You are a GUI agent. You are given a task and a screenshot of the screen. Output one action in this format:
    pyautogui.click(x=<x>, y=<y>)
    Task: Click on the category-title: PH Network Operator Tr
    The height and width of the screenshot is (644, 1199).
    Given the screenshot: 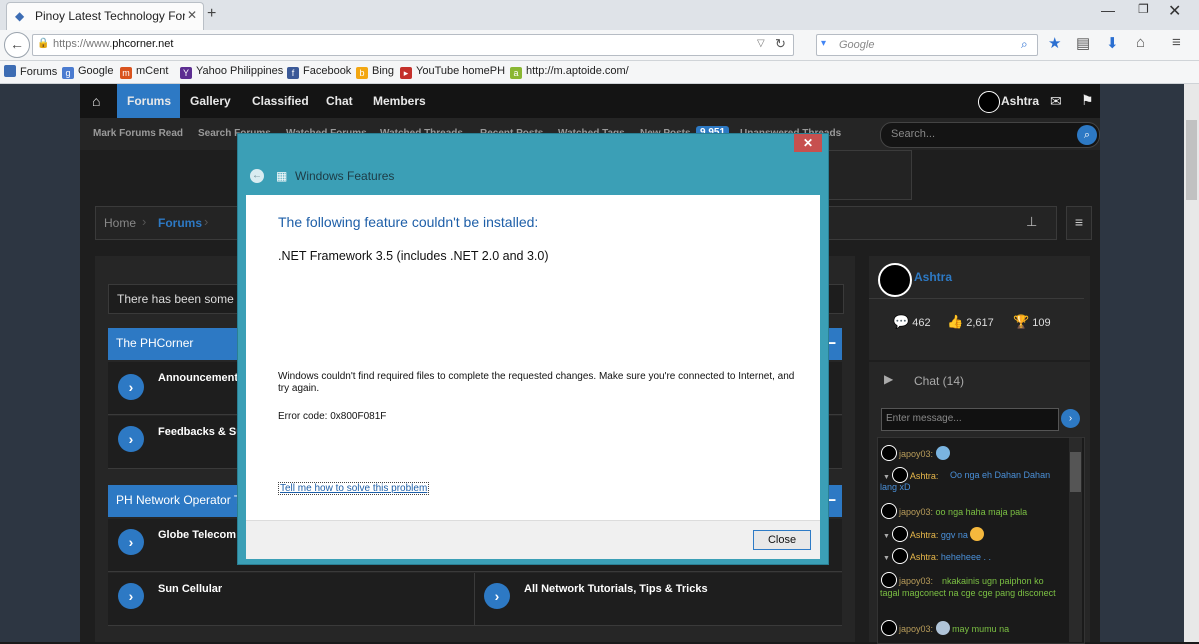 What is the action you would take?
    pyautogui.click(x=180, y=500)
    